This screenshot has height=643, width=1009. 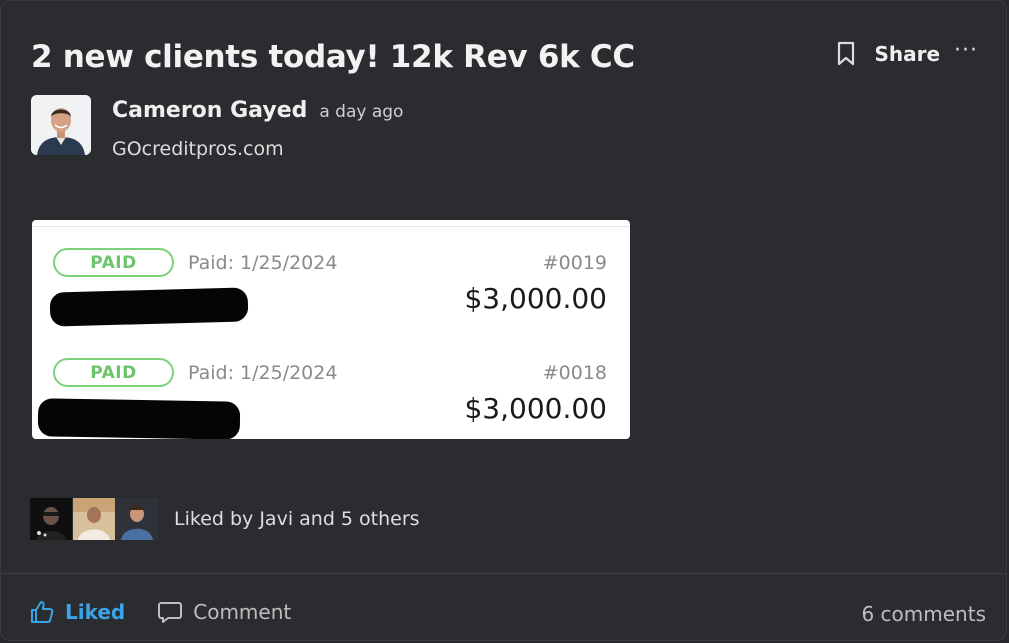 I want to click on bookmark-icon, so click(x=847, y=54).